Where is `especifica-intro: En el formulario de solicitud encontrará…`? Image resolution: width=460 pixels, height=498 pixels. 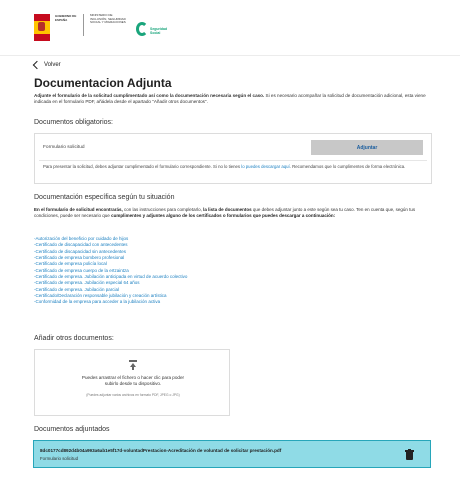 especifica-intro: En el formulario de solicitud encontrará… is located at coordinates (233, 213).